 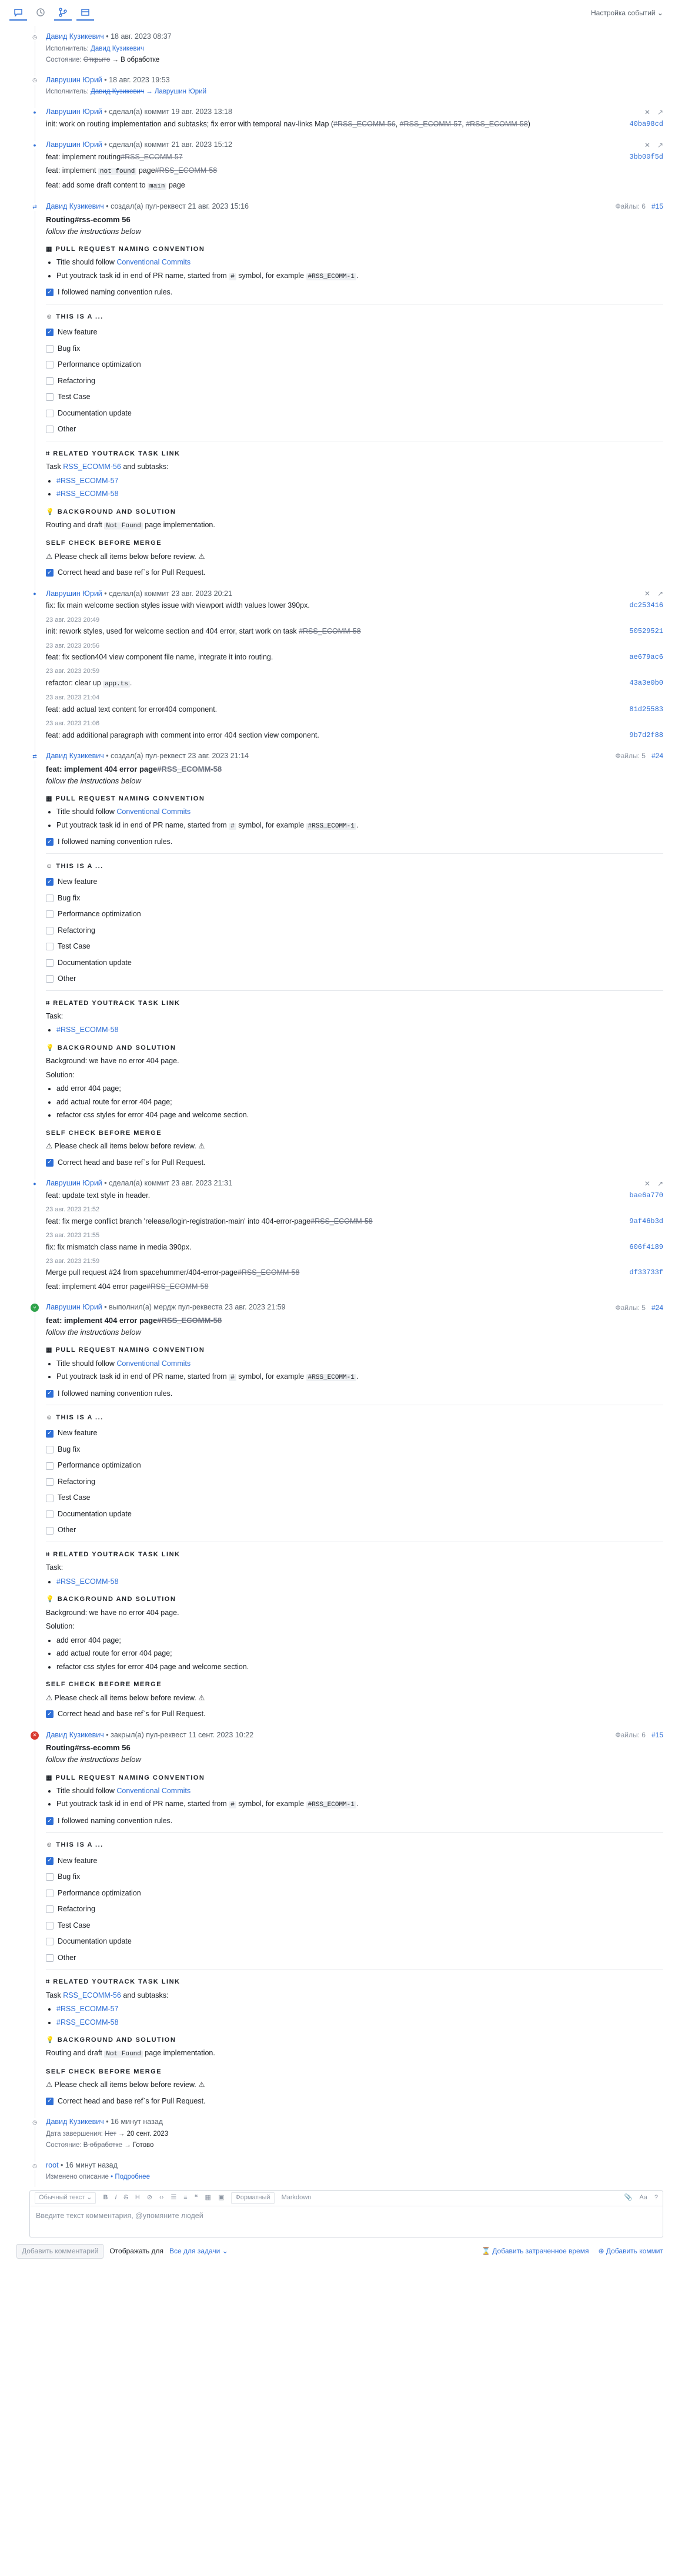 I want to click on table-icon: ▦, so click(x=208, y=2197).